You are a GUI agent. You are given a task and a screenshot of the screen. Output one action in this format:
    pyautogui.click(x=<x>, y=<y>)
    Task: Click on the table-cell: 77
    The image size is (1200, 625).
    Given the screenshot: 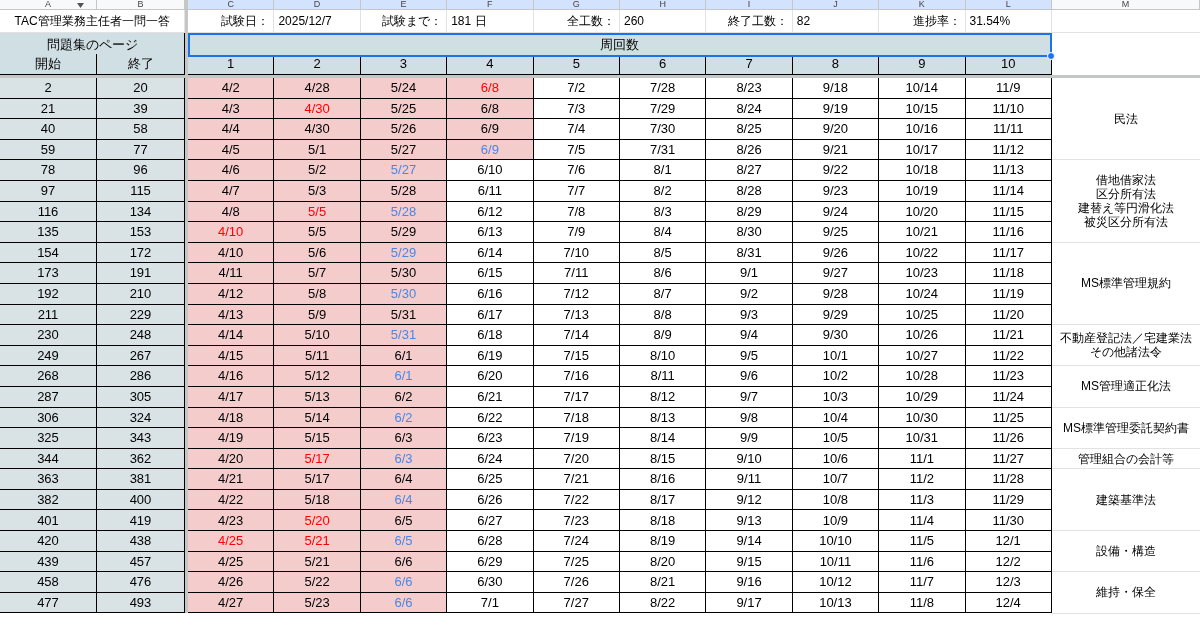 What is the action you would take?
    pyautogui.click(x=141, y=150)
    